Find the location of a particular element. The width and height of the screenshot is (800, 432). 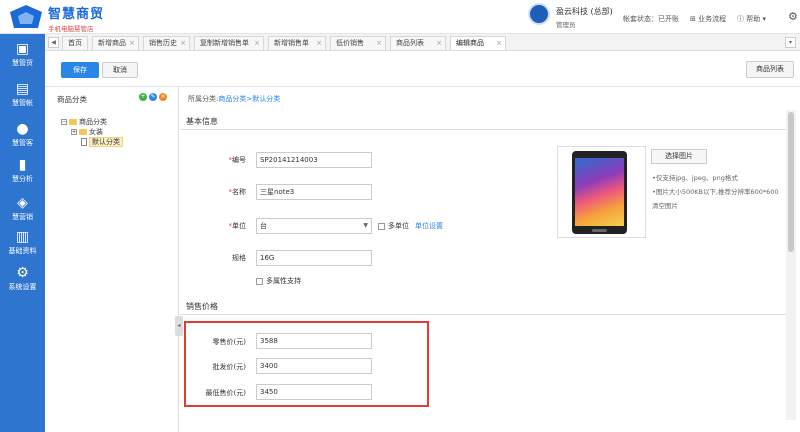

tab-low-price-sales: 低价销售 × is located at coordinates (358, 43).